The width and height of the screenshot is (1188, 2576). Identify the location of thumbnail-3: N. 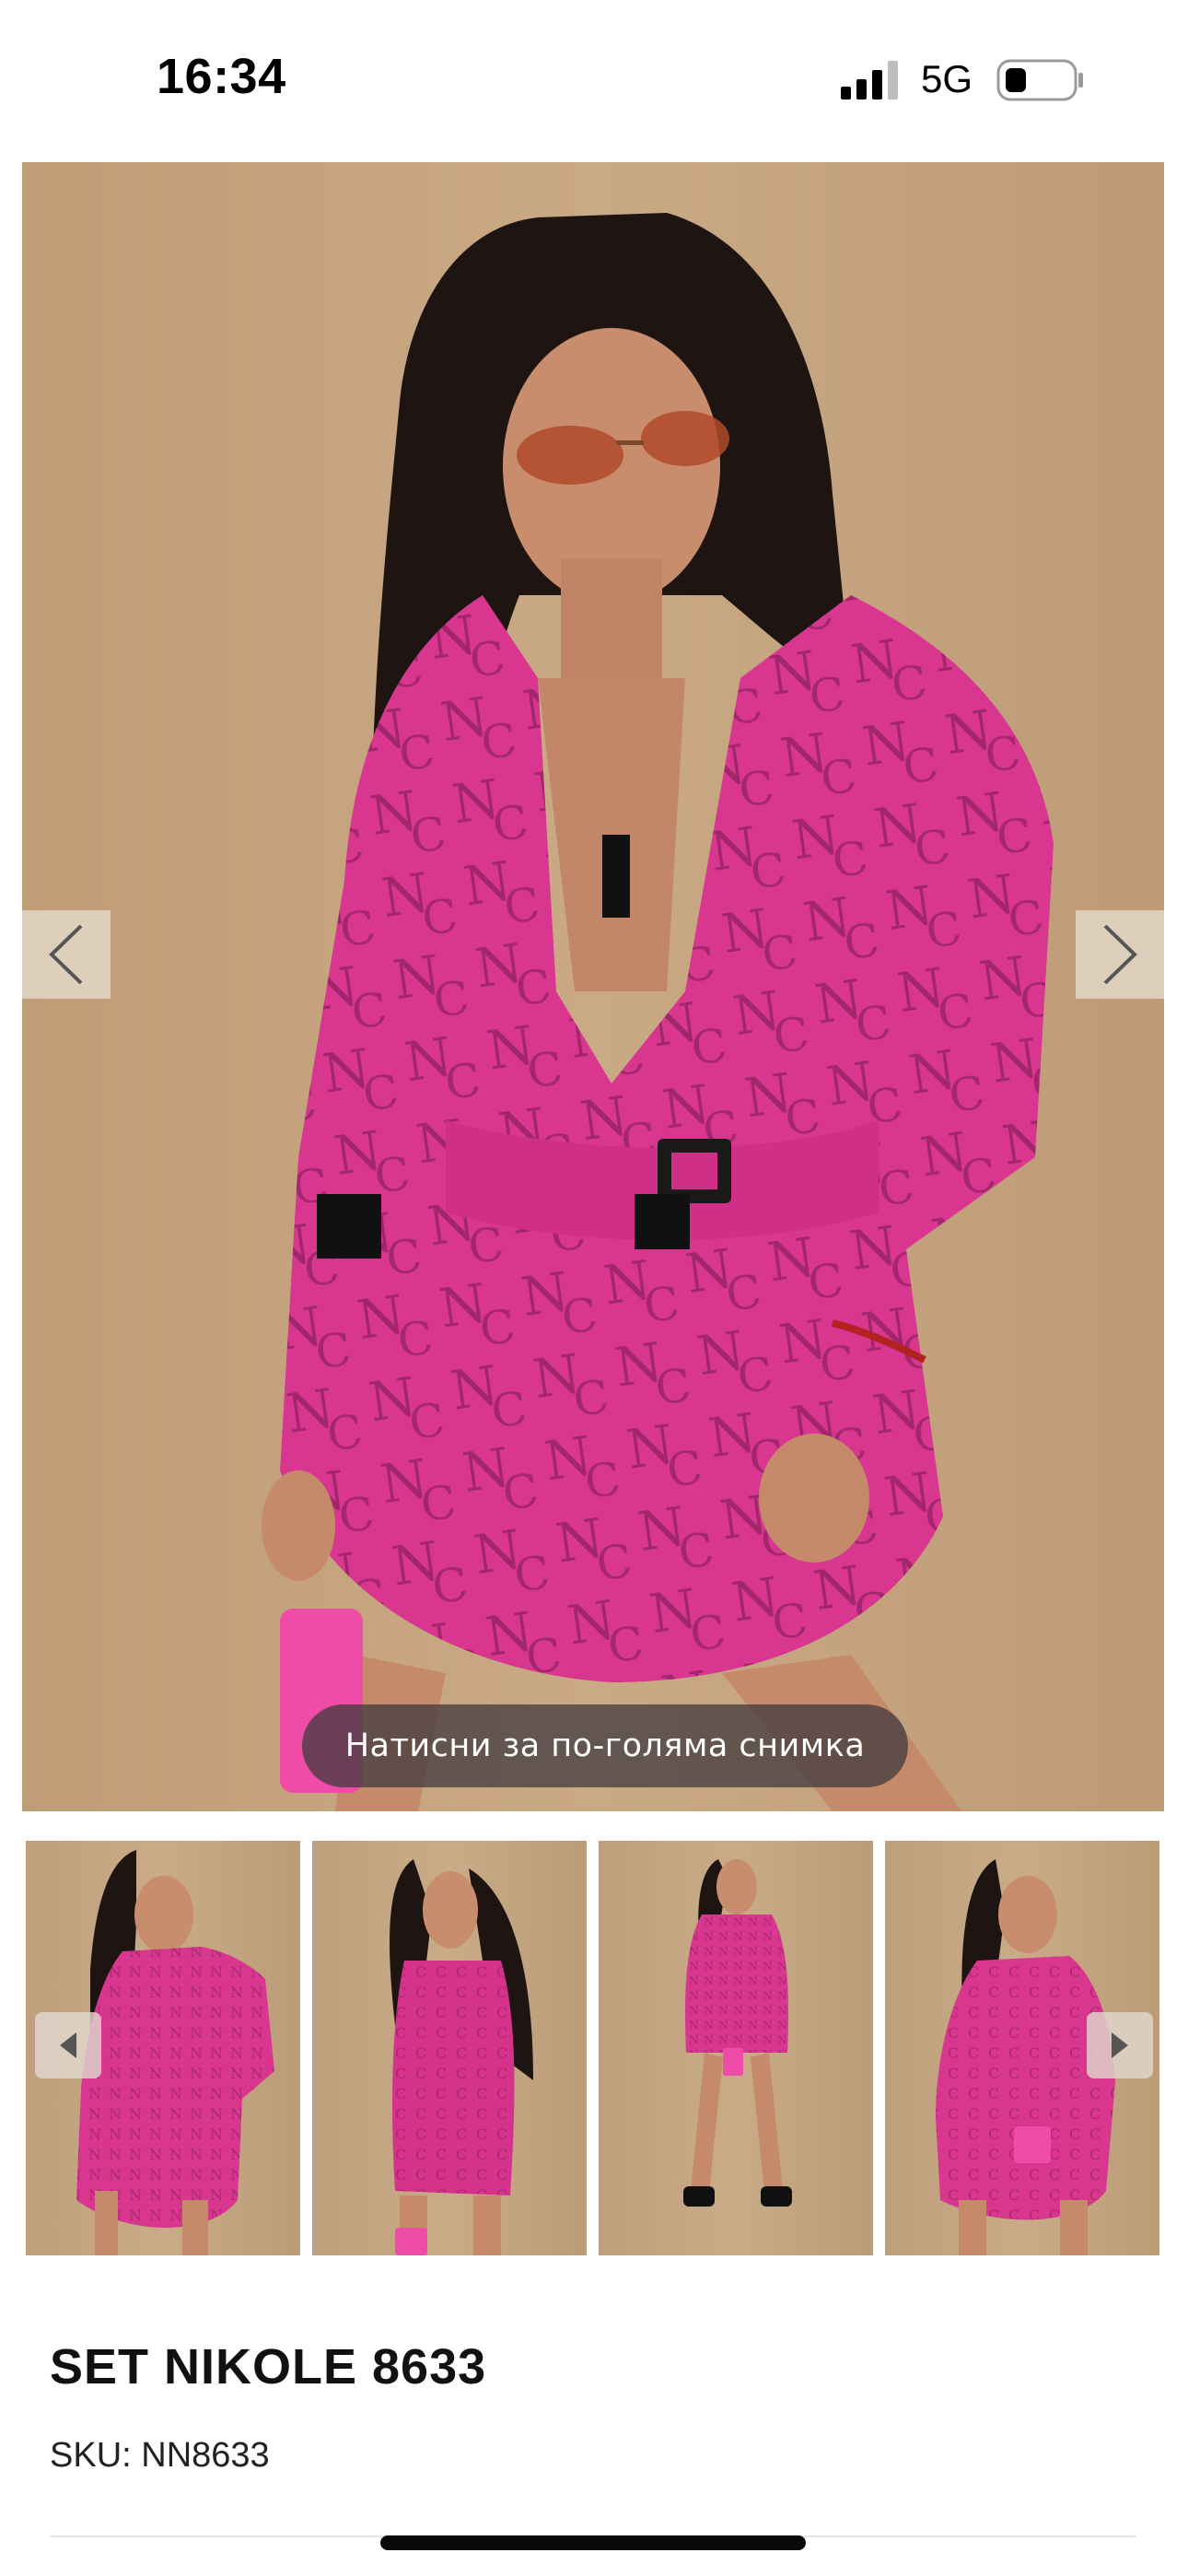
(736, 2048).